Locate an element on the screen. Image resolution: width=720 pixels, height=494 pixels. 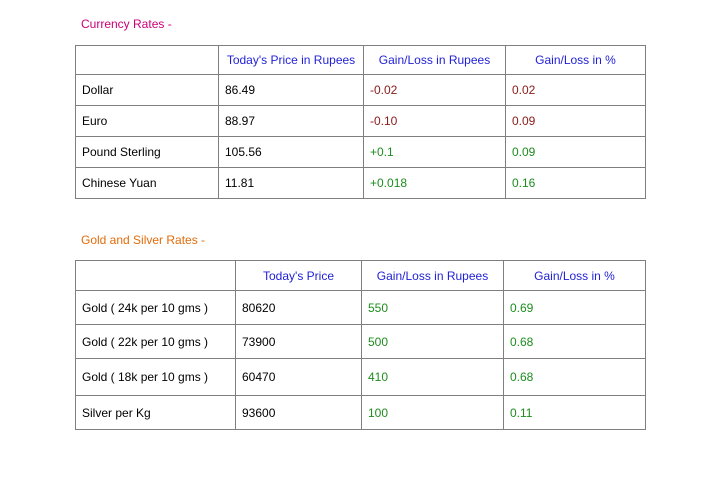
metal-gain-rupees: 550 is located at coordinates (432, 307).